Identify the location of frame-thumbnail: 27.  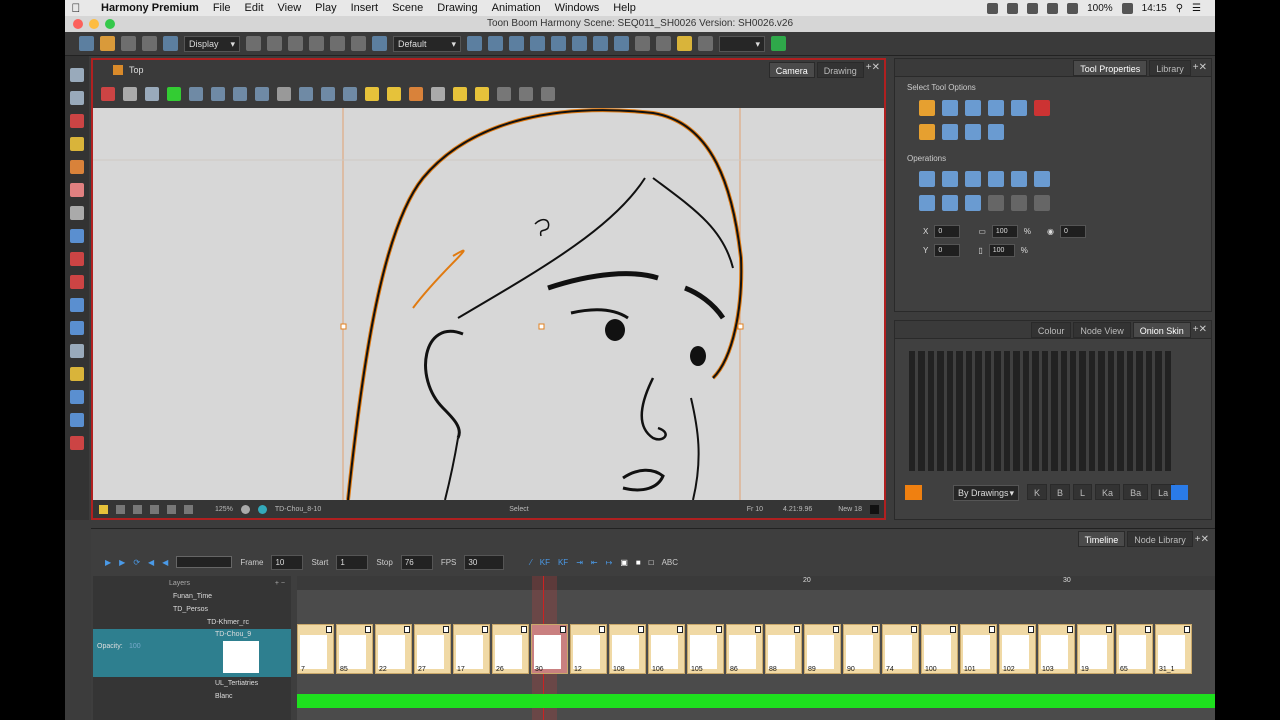
(432, 649).